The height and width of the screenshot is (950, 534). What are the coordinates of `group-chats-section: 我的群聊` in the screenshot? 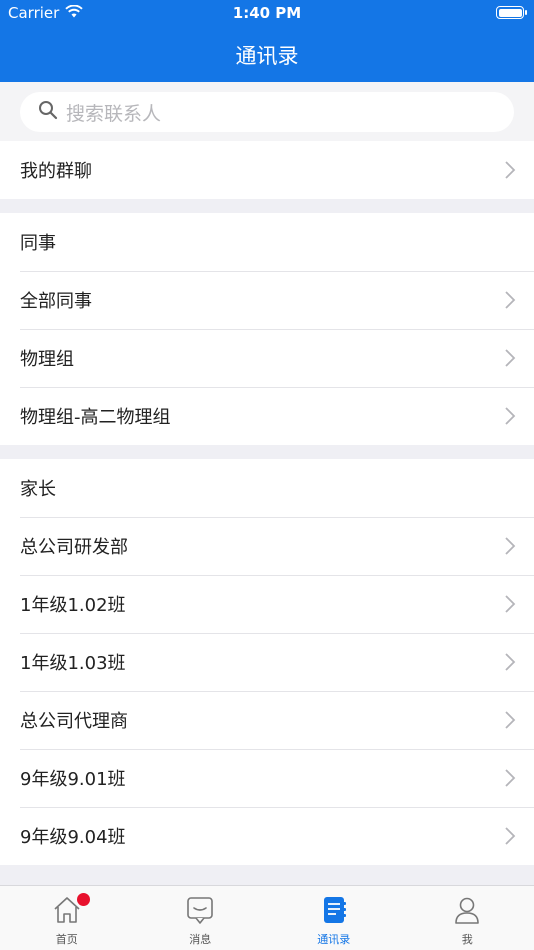 It's located at (267, 170).